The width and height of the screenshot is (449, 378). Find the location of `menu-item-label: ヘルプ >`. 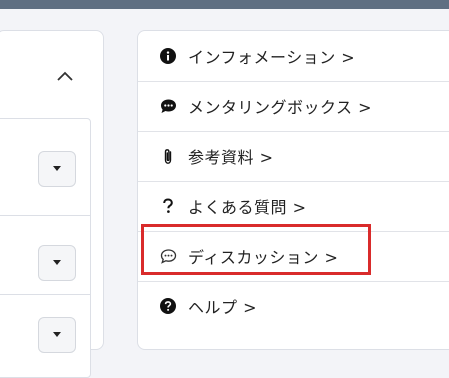

menu-item-label: ヘルプ > is located at coordinates (222, 307).